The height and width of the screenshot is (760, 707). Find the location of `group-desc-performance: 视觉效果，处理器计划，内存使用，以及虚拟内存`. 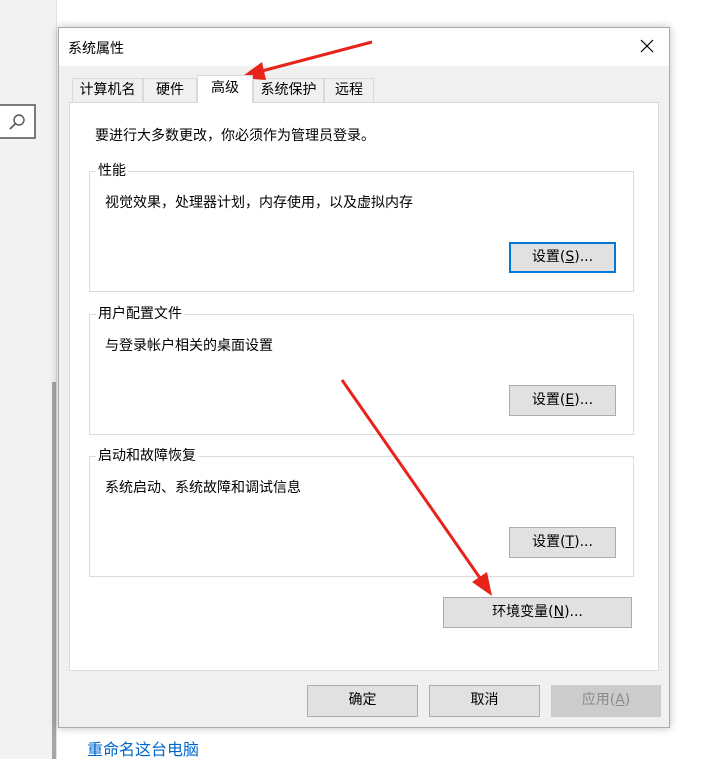

group-desc-performance: 视觉效果，处理器计划，内存使用，以及虚拟内存 is located at coordinates (259, 203).